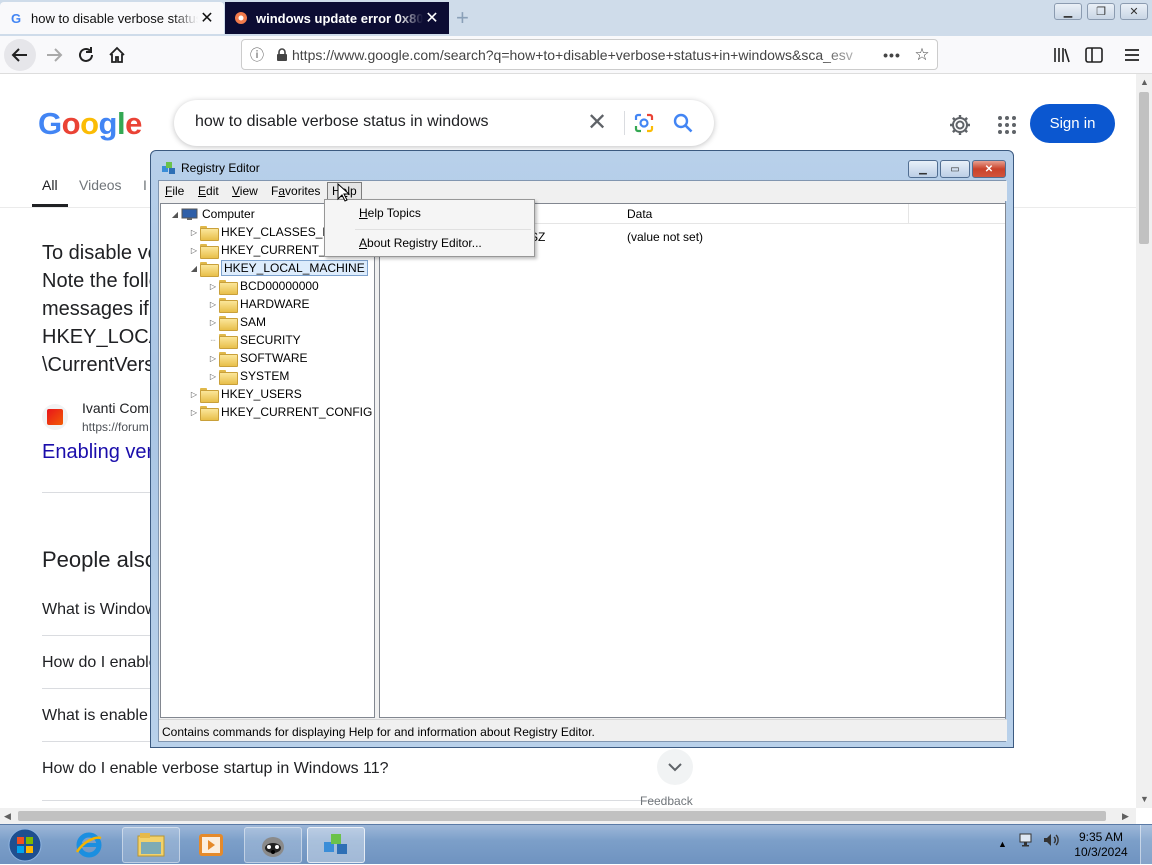 This screenshot has width=1152, height=865. Describe the element at coordinates (7, 816) in the screenshot. I see `scroll-left-icon: ◀` at that location.